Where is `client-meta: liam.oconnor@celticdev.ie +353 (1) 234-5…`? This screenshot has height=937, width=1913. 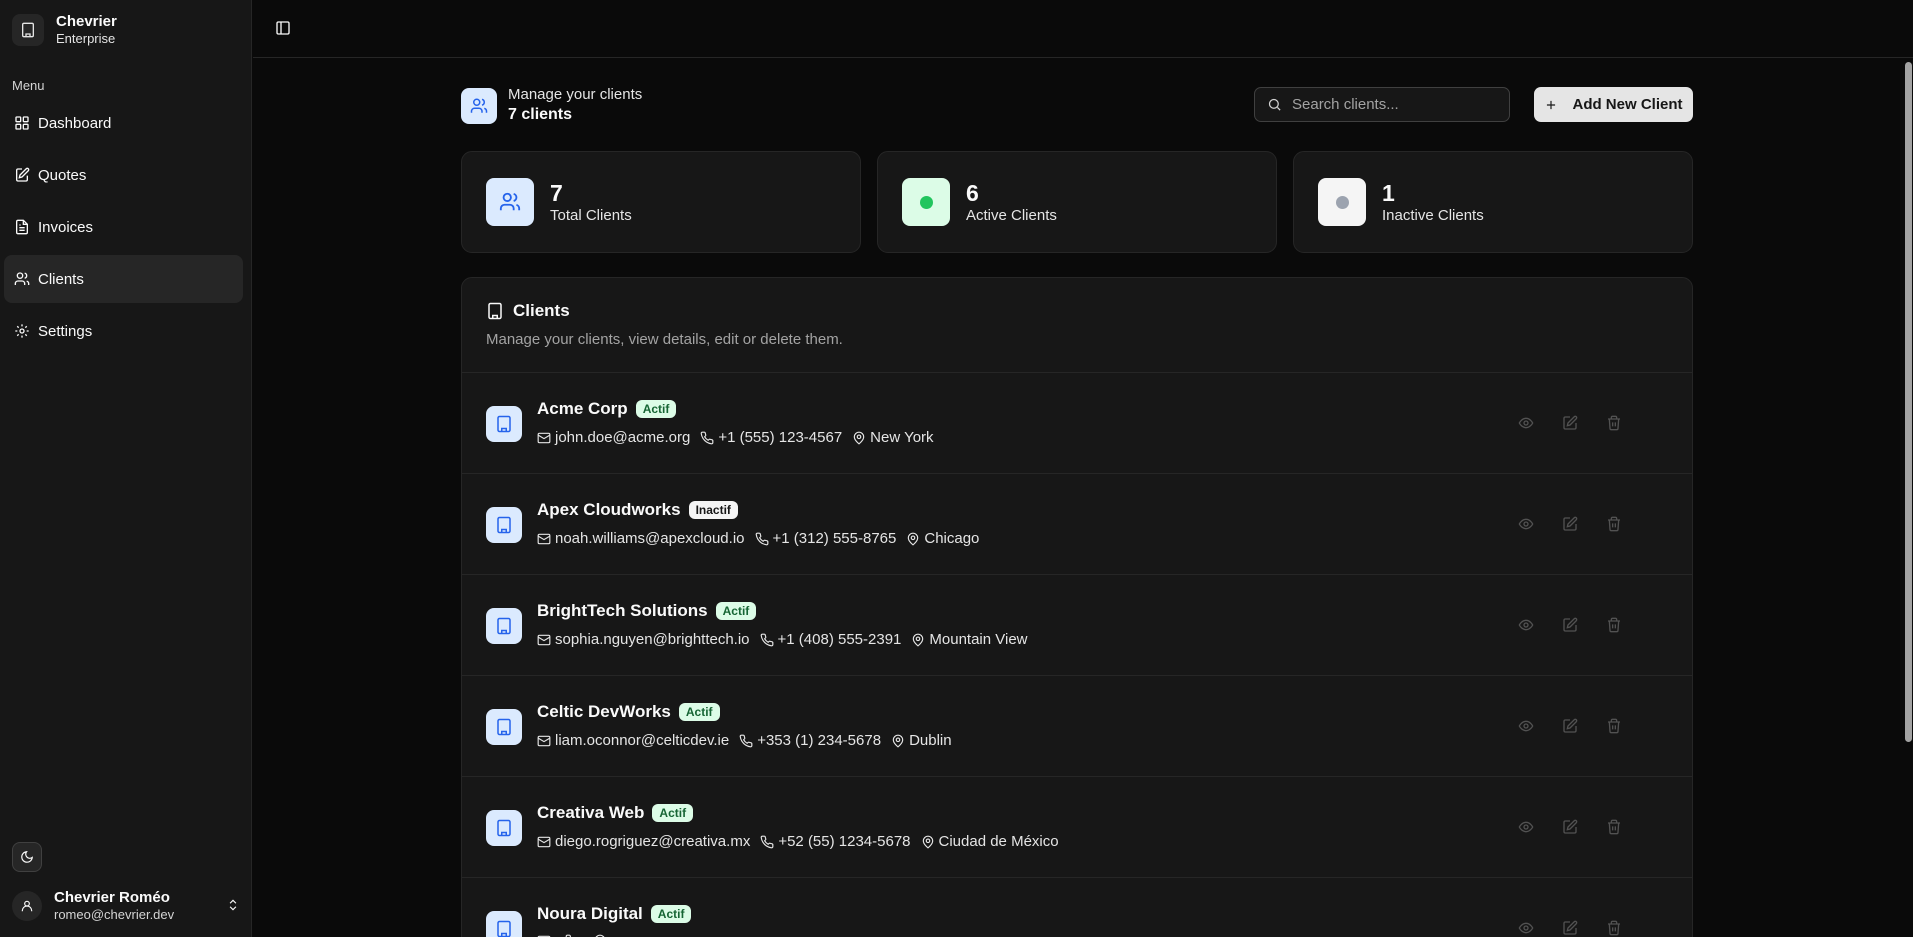
client-meta: liam.oconnor@celticdev.ie +353 (1) 234-5… is located at coordinates (744, 740).